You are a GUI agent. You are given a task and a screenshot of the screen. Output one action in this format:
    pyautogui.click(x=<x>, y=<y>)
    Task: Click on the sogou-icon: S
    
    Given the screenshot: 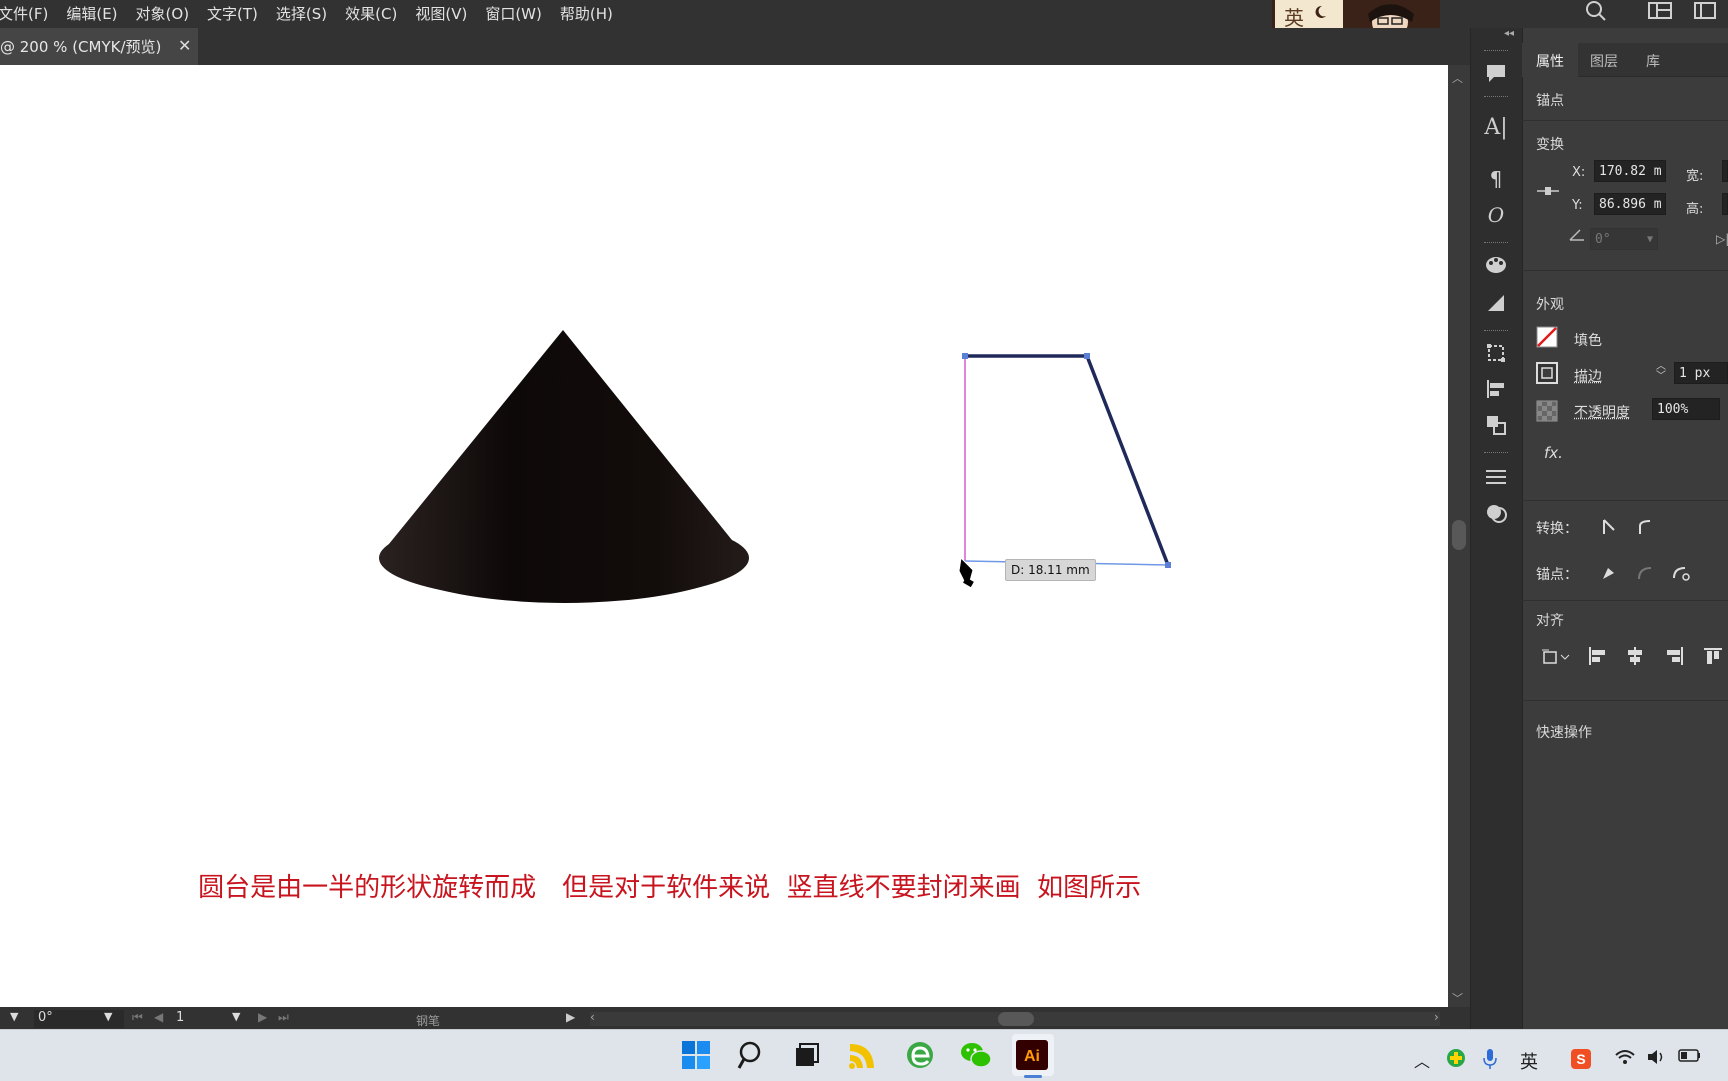 What is the action you would take?
    pyautogui.click(x=1581, y=1061)
    